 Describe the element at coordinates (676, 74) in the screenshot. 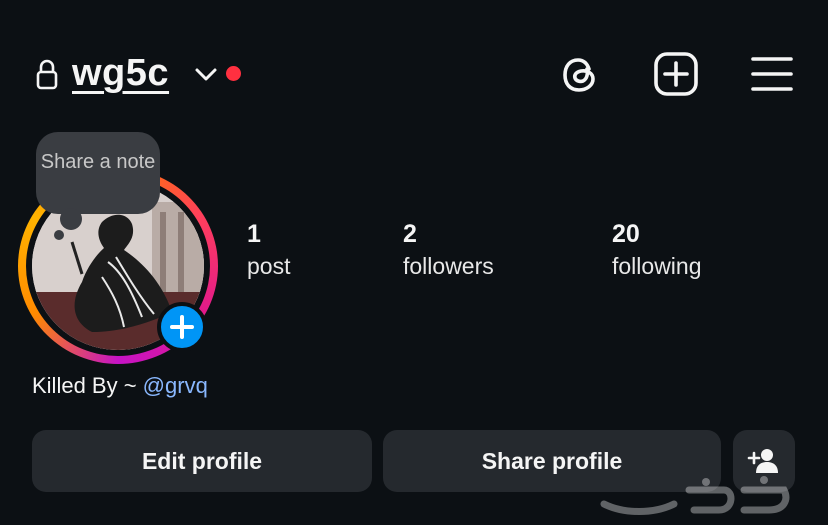

I see `create-post-icon` at that location.